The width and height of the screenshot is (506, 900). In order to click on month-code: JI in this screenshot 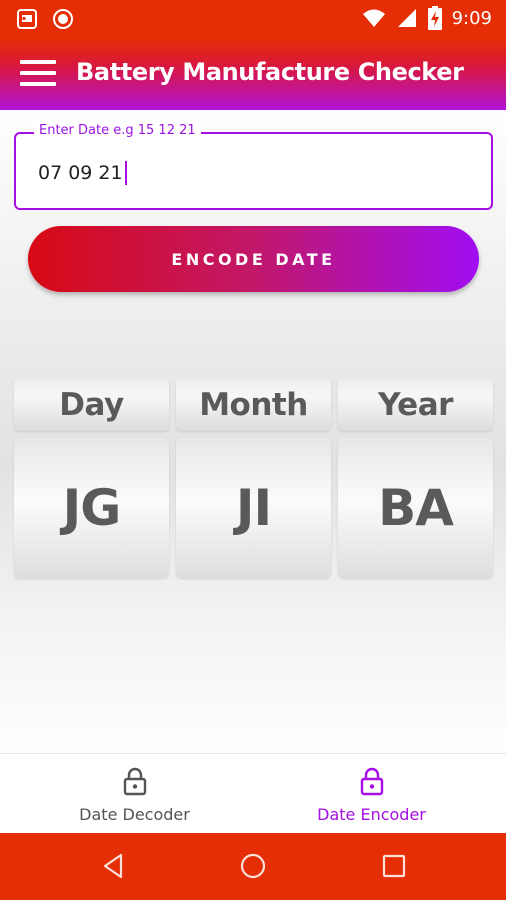, I will do `click(253, 508)`.